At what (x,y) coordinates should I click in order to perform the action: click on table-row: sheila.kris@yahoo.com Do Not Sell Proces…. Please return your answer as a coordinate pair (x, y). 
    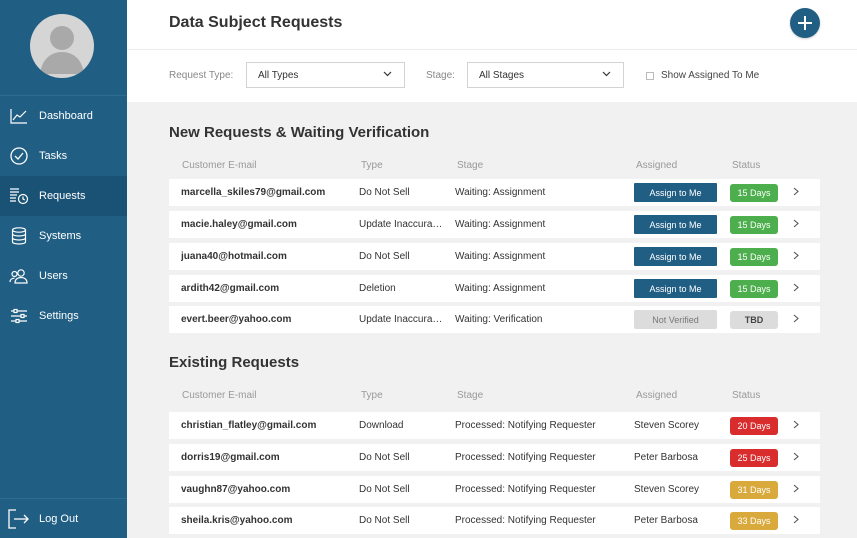
    Looking at the image, I should click on (494, 520).